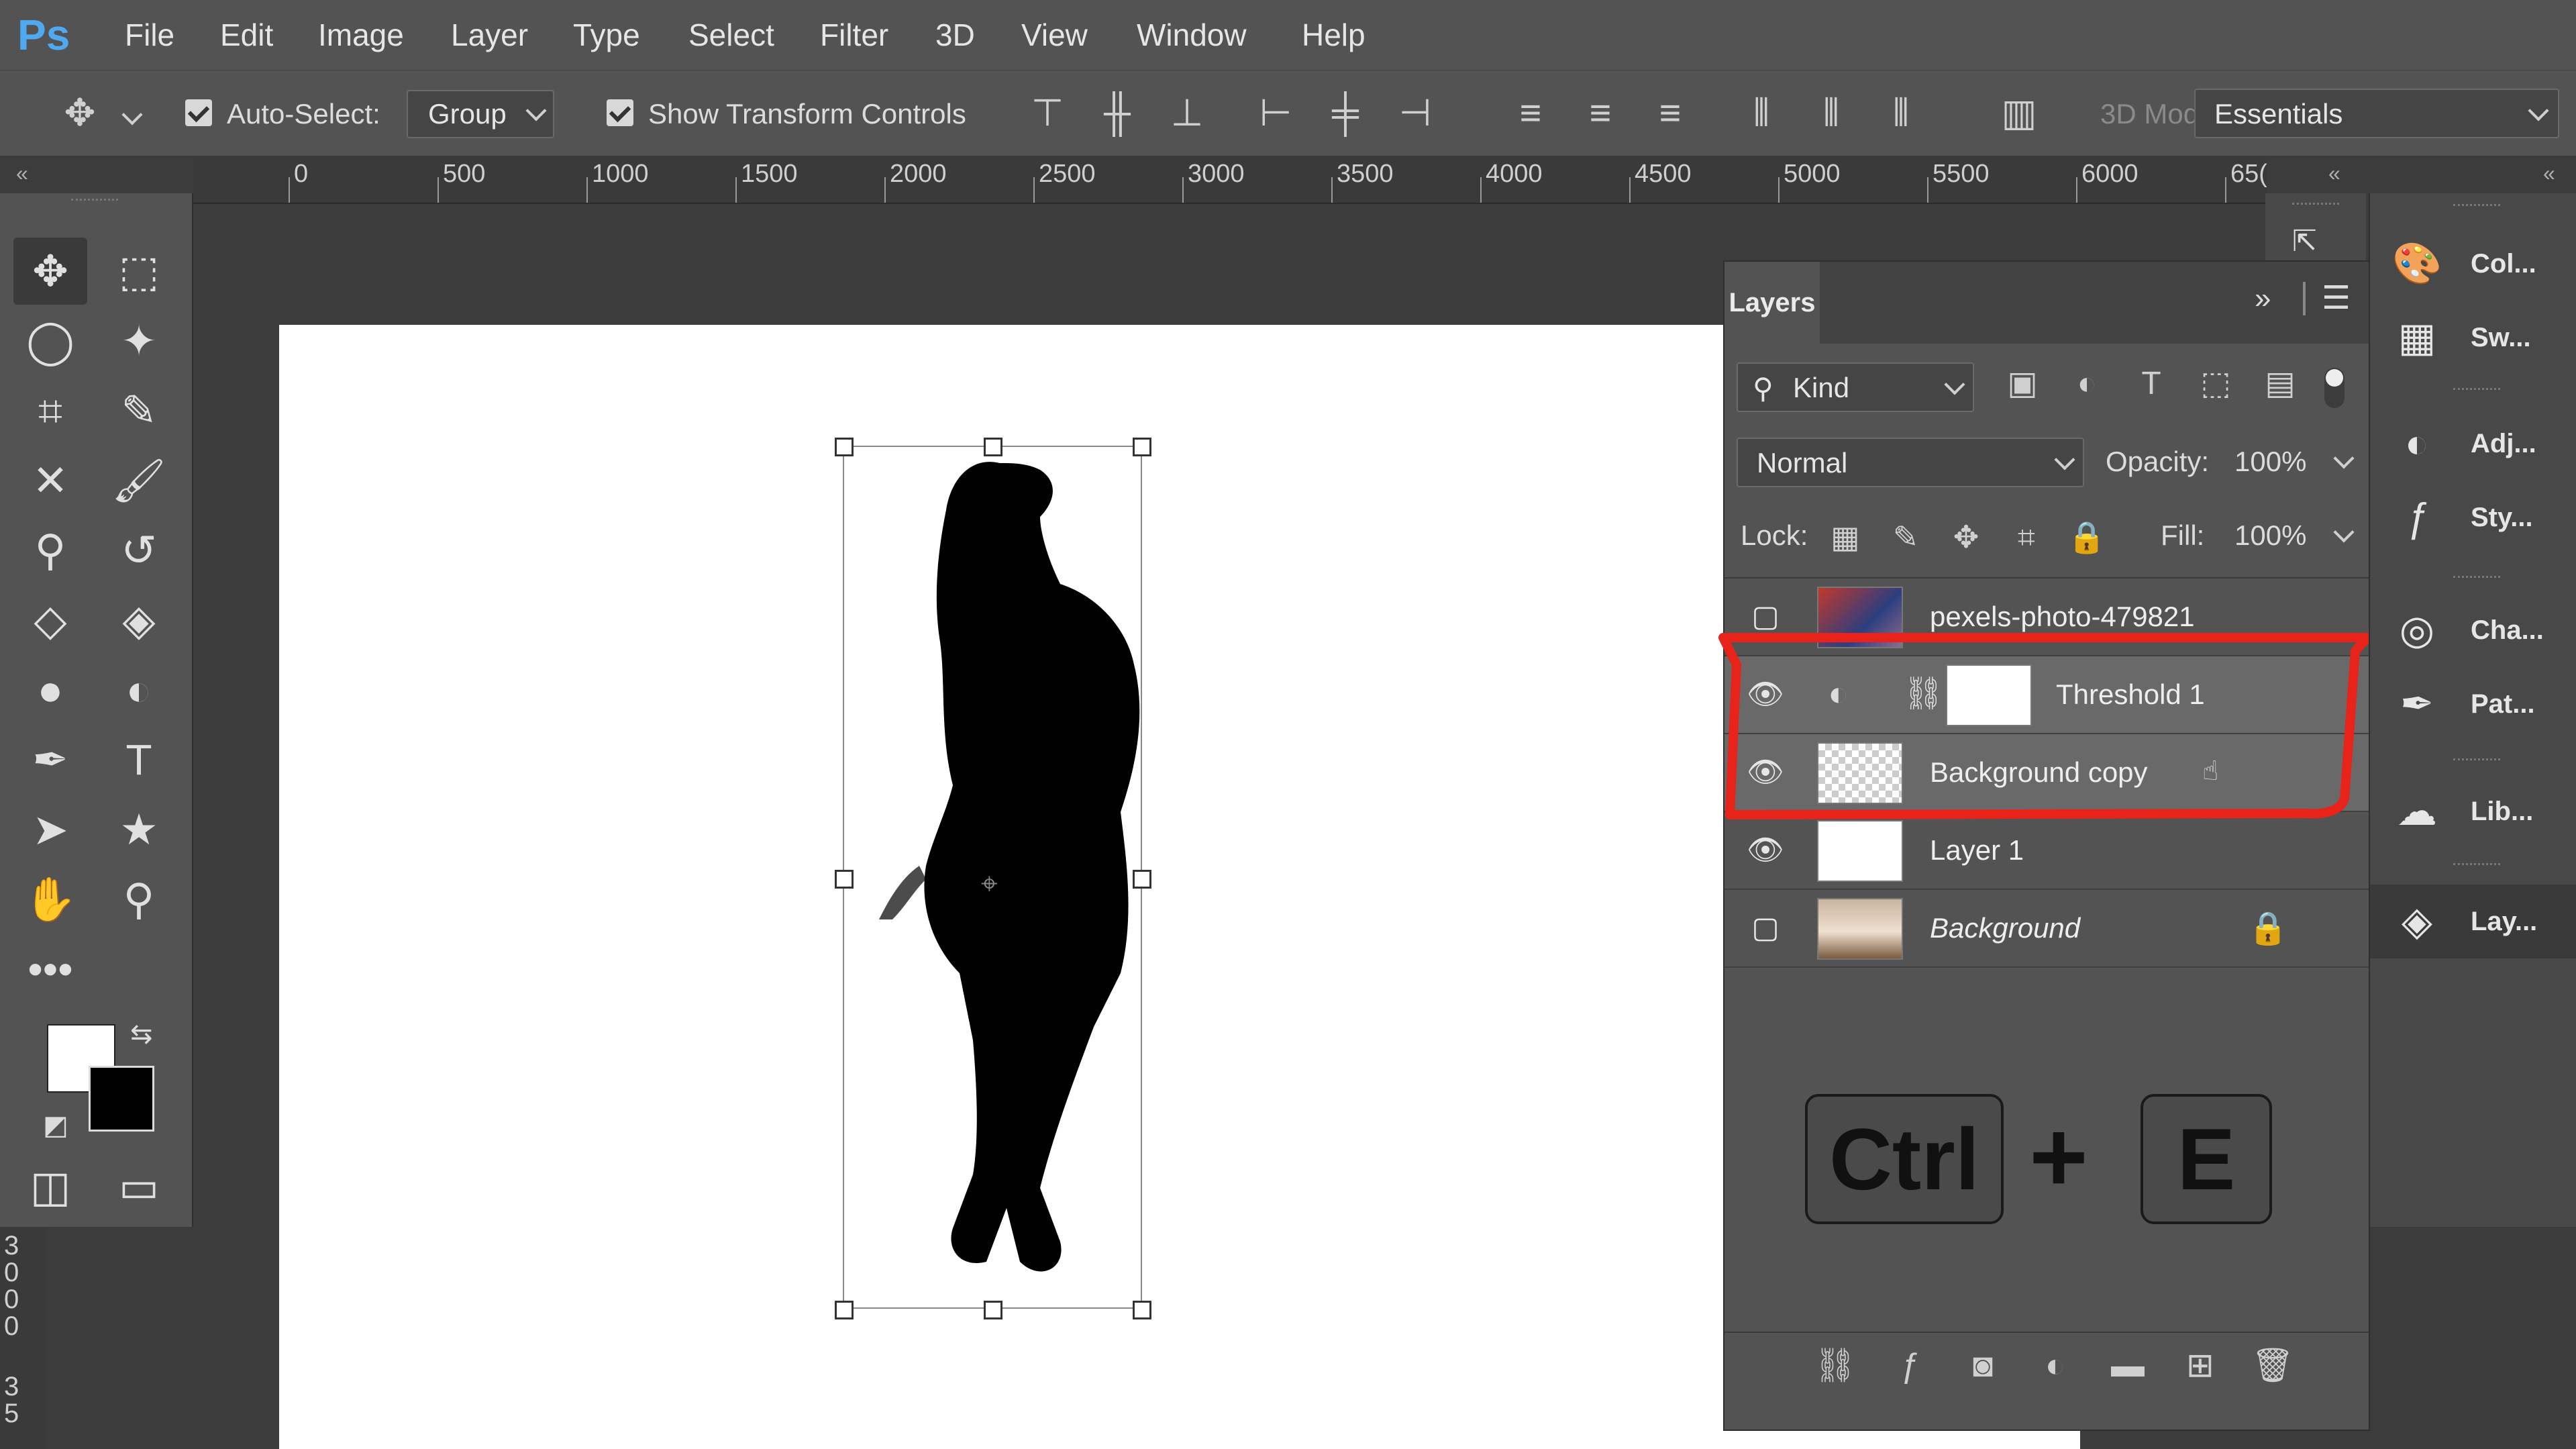 The width and height of the screenshot is (2576, 1449). Describe the element at coordinates (1047, 113) in the screenshot. I see `align-top-icon: ⊤` at that location.